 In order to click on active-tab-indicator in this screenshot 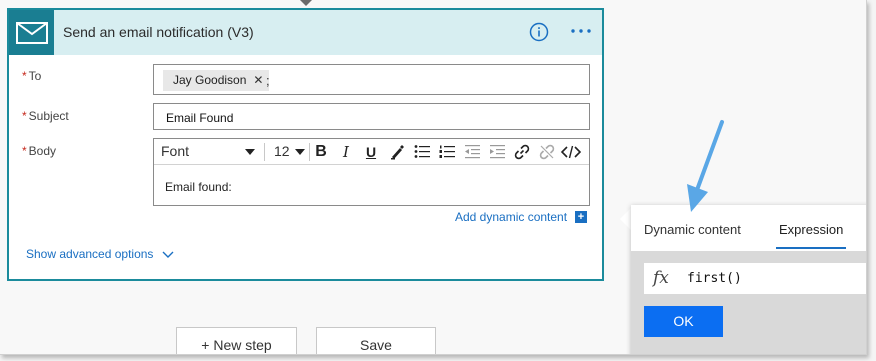, I will do `click(811, 248)`.